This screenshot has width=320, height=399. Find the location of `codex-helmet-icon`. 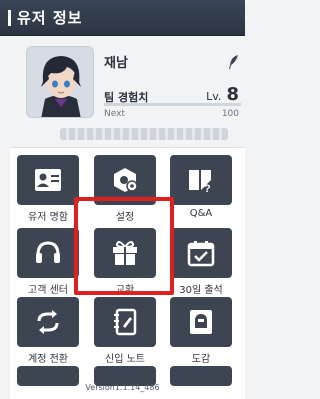

codex-helmet-icon is located at coordinates (201, 322).